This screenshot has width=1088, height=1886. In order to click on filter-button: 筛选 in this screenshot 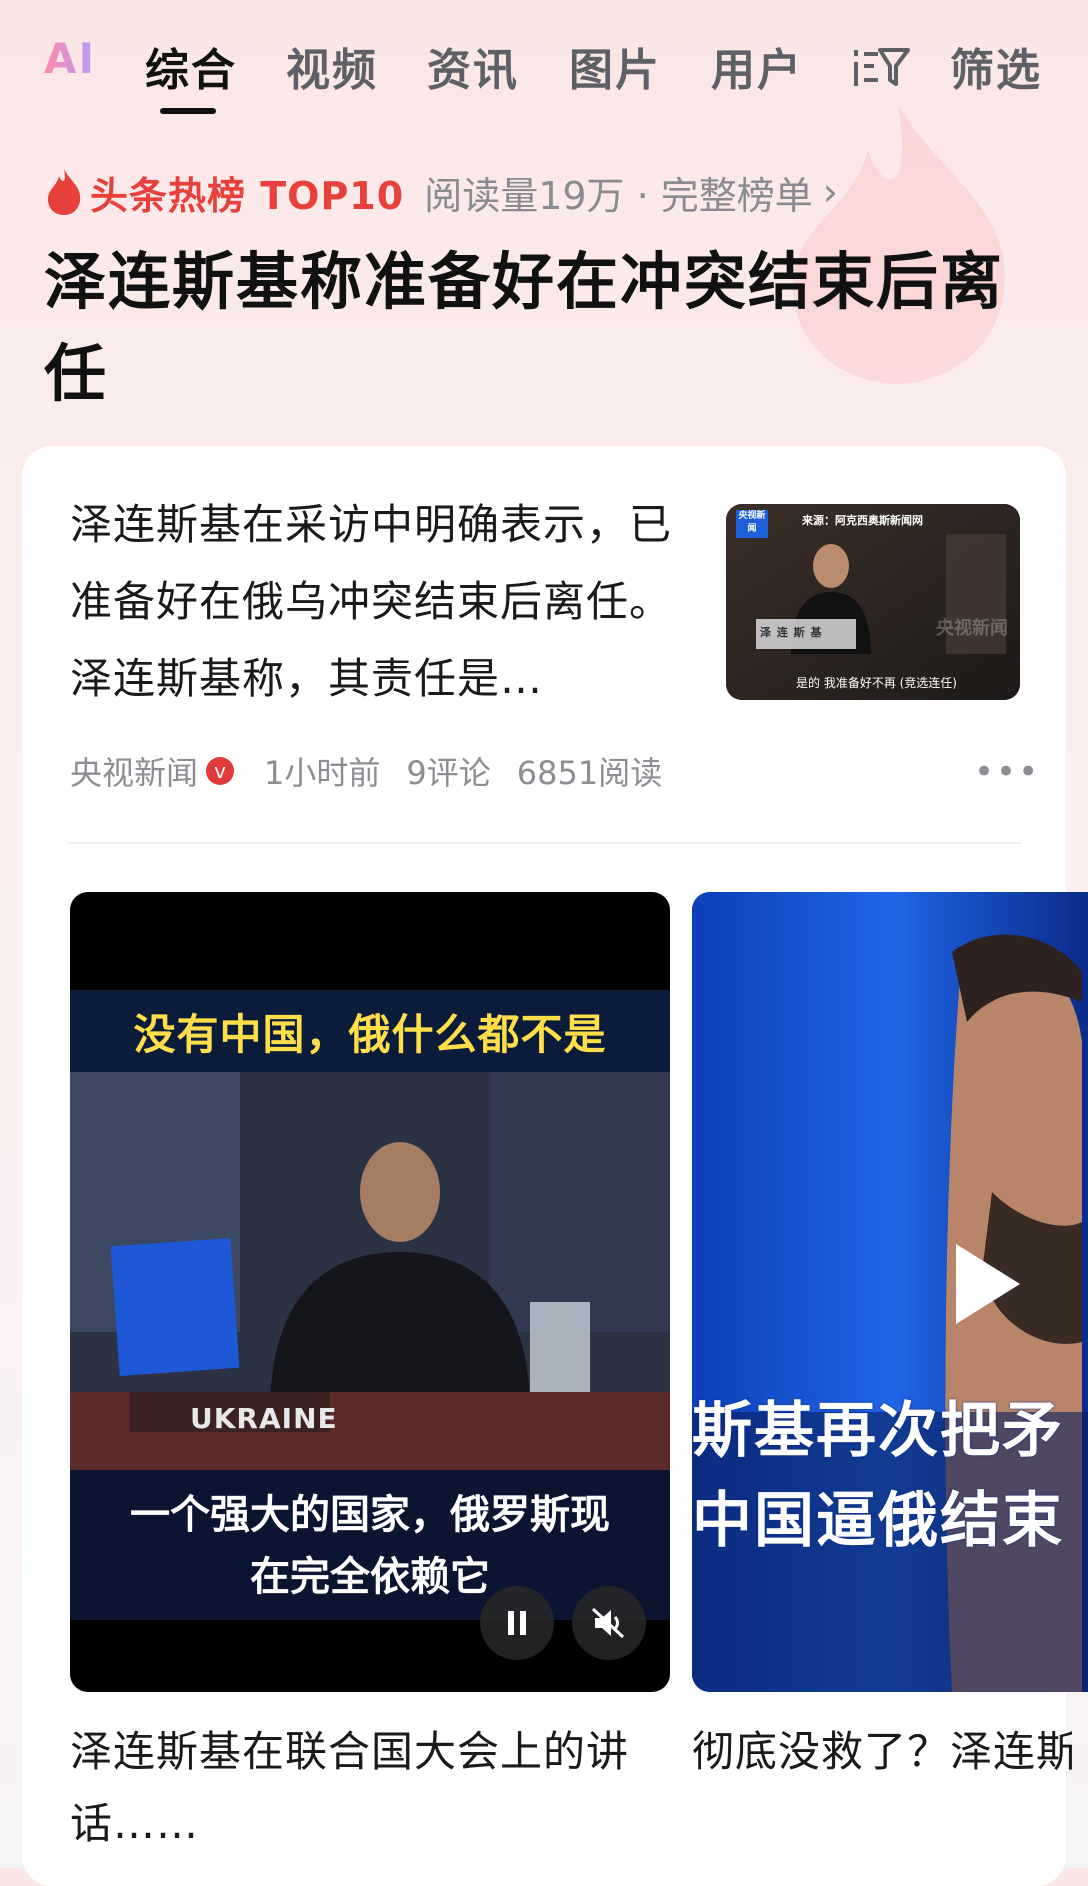, I will do `click(996, 66)`.